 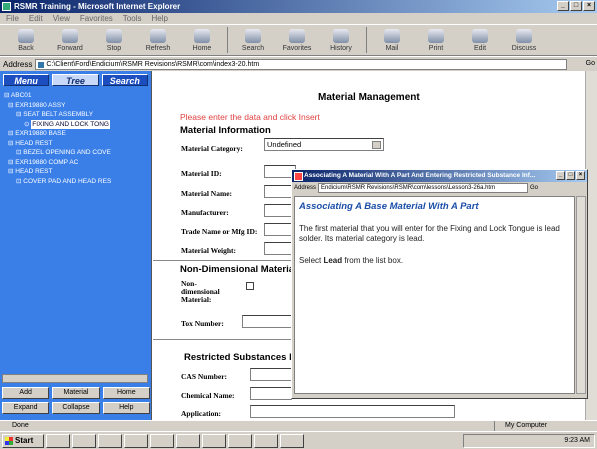 I want to click on search-button: Search, so click(x=253, y=40).